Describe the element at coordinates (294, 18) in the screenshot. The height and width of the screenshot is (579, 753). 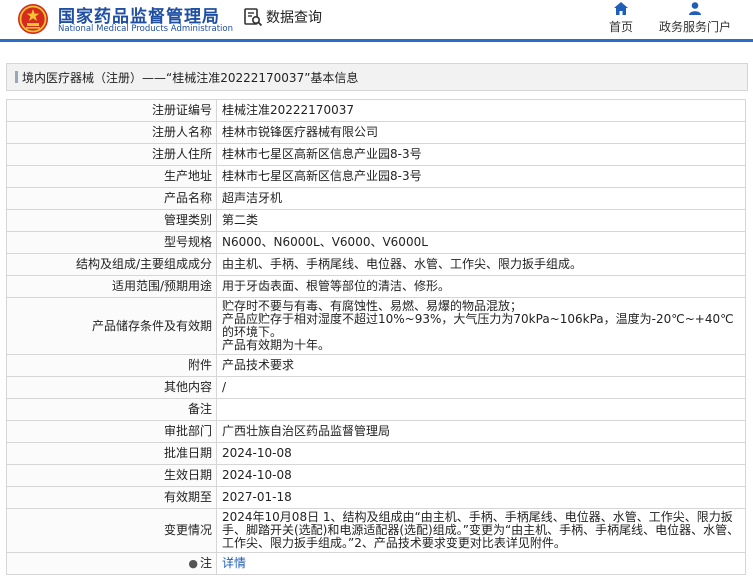
I see `data-query-label: 数据查询` at that location.